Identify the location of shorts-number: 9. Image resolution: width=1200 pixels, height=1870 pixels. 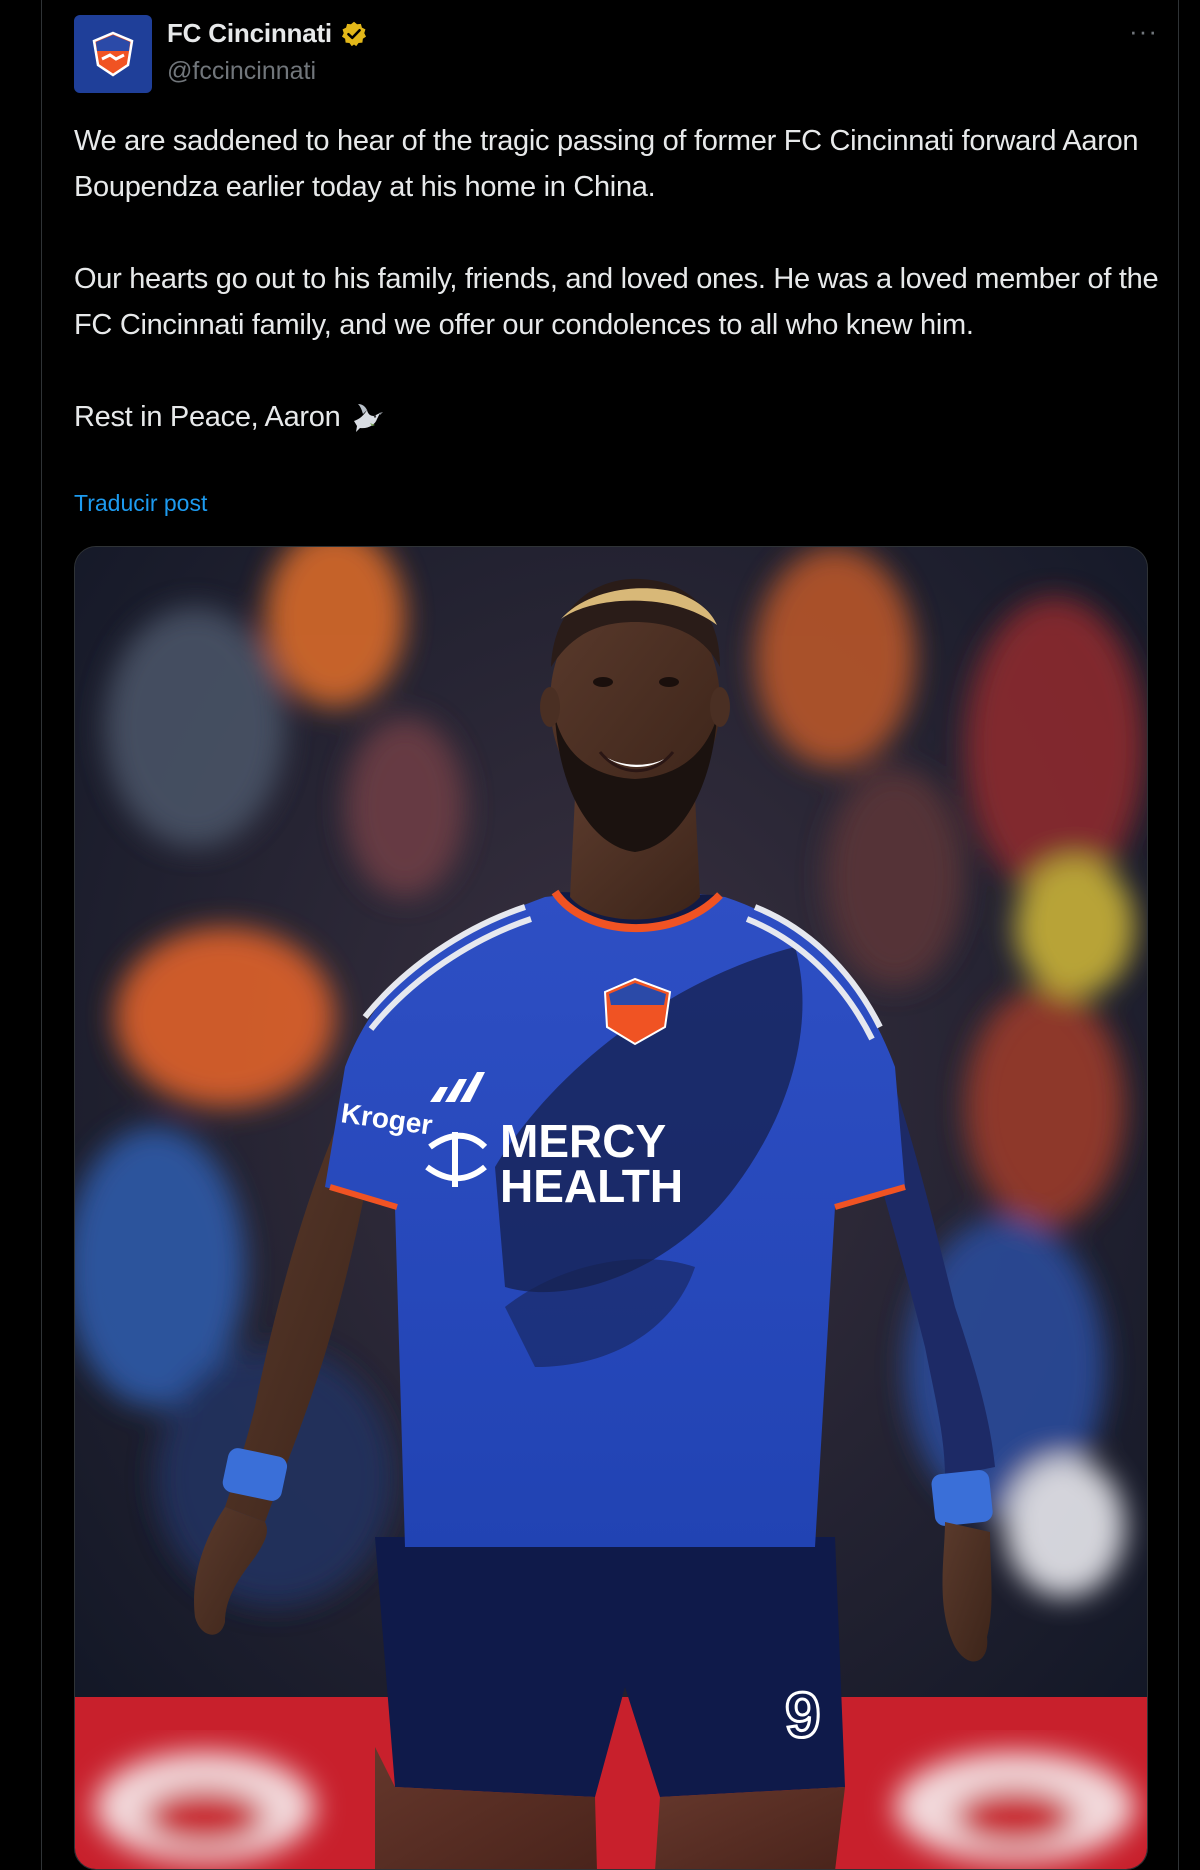
(803, 1715).